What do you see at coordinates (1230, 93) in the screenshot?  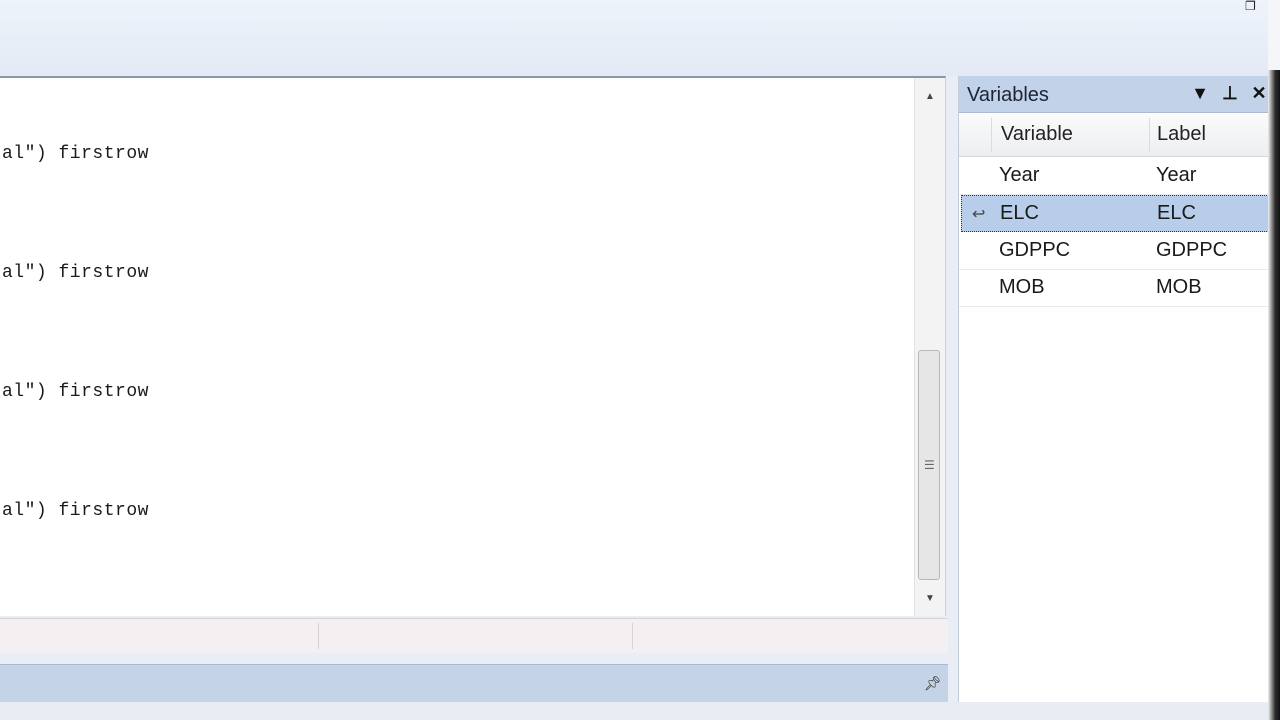 I see `pin-icon: ⊥` at bounding box center [1230, 93].